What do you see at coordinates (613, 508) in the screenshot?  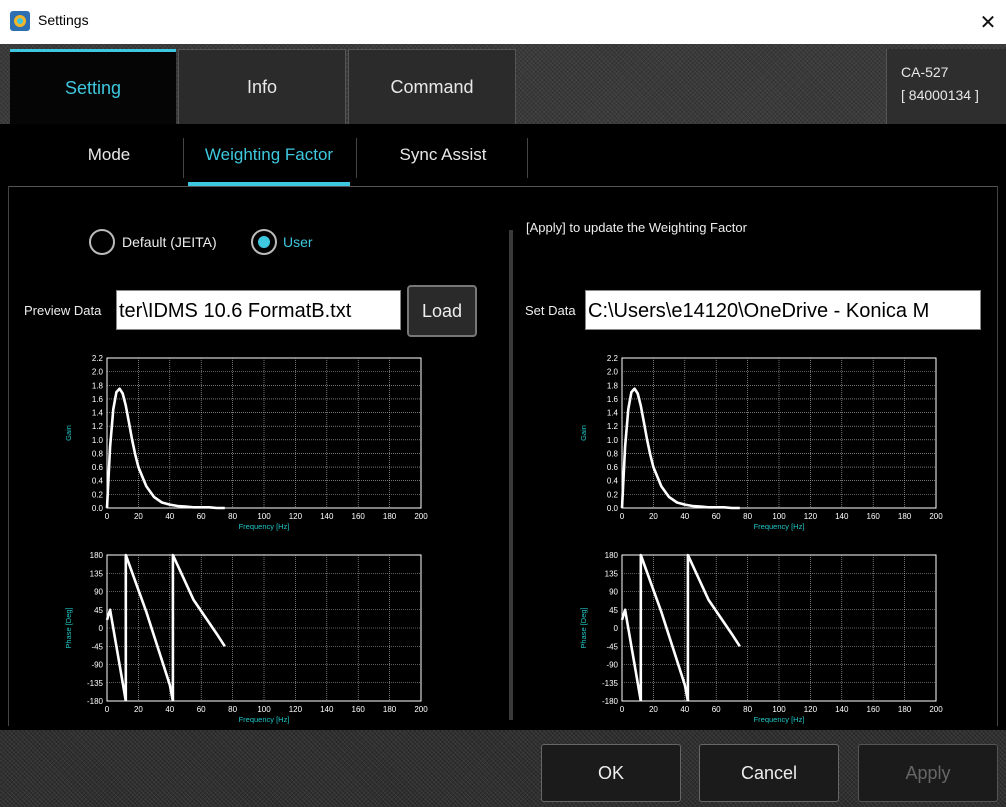 I see `right-gain-ytick-label: 0.0` at bounding box center [613, 508].